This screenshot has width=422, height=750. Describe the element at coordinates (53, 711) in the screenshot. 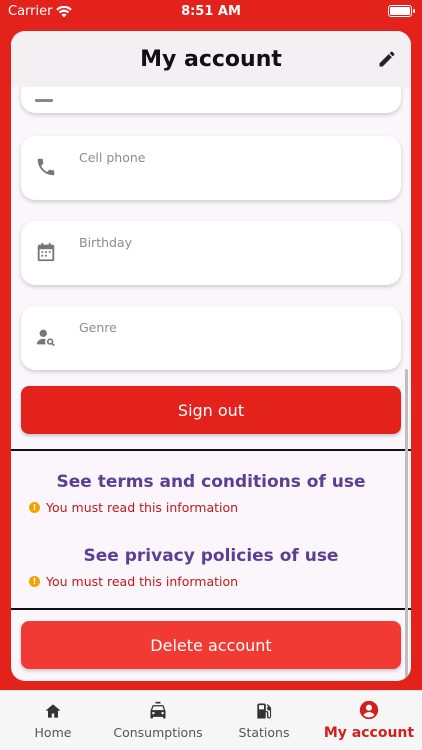

I see `home-icon` at that location.